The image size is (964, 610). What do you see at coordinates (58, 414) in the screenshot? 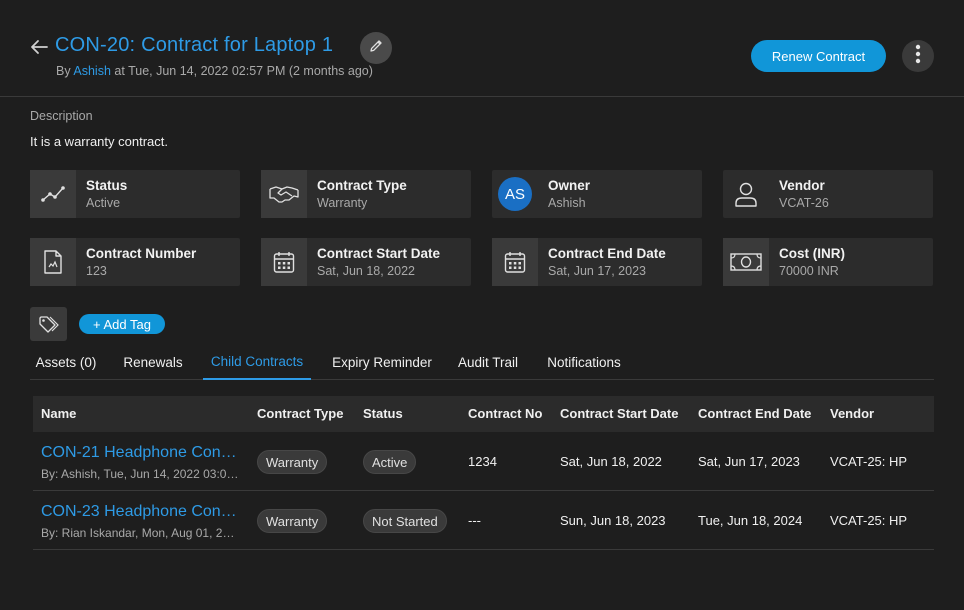
I see `column-header: Name` at bounding box center [58, 414].